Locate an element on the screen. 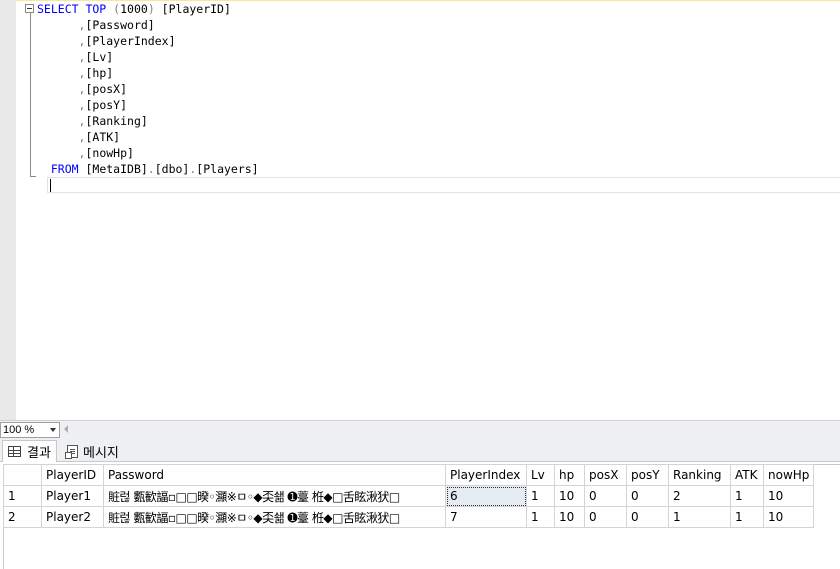 The image size is (840, 569). row-number-cell: 2 is located at coordinates (22, 517).